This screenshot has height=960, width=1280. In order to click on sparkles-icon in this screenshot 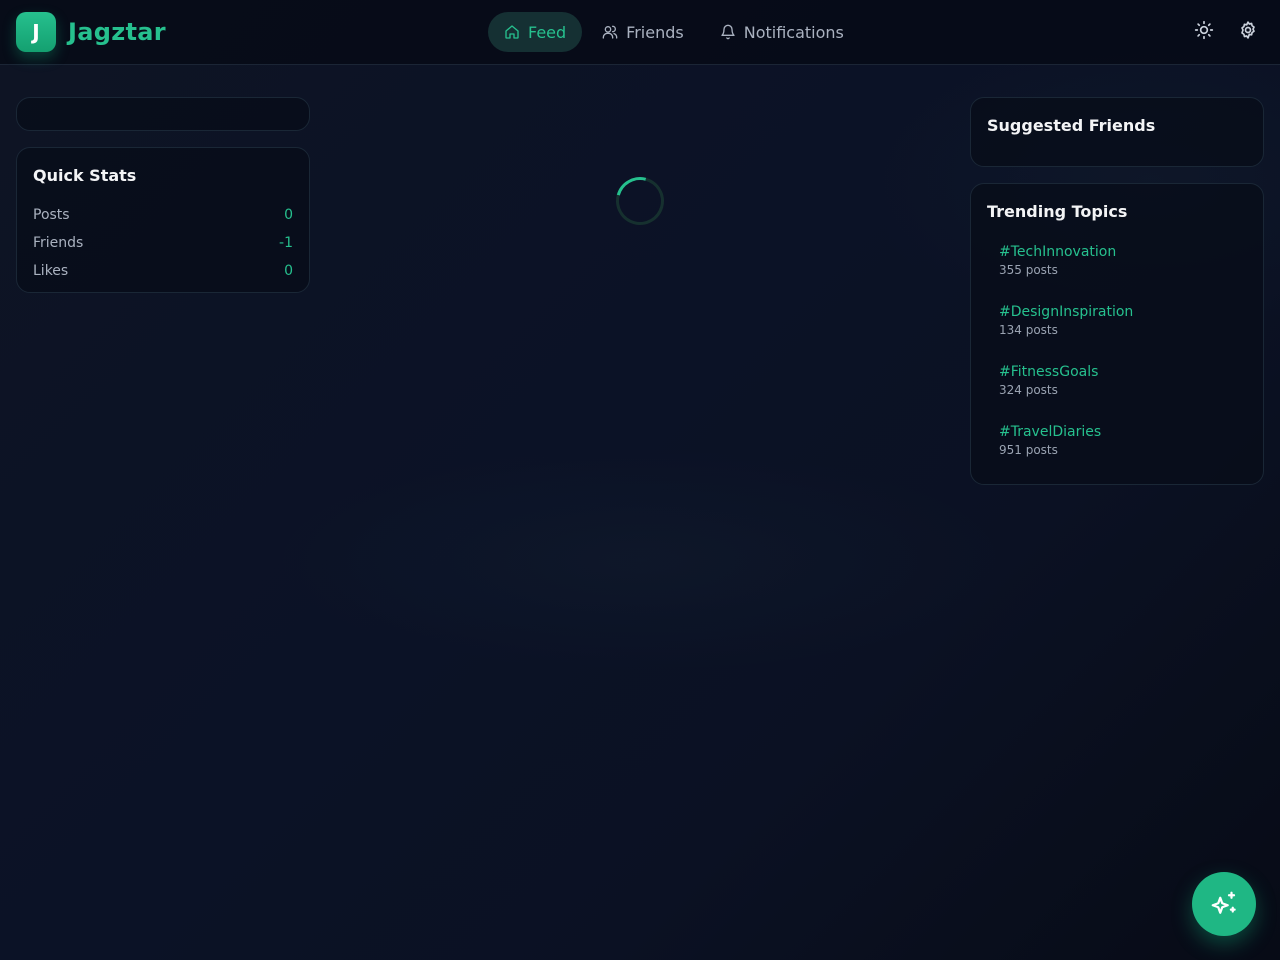, I will do `click(1223, 902)`.